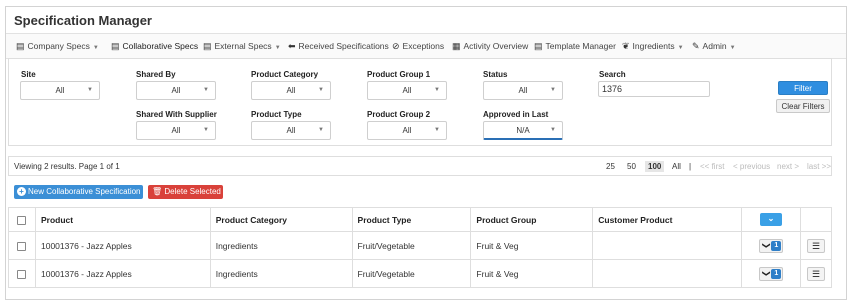 The height and width of the screenshot is (307, 854). I want to click on nav-ingredients: ❦ Ingredients ▼, so click(653, 46).